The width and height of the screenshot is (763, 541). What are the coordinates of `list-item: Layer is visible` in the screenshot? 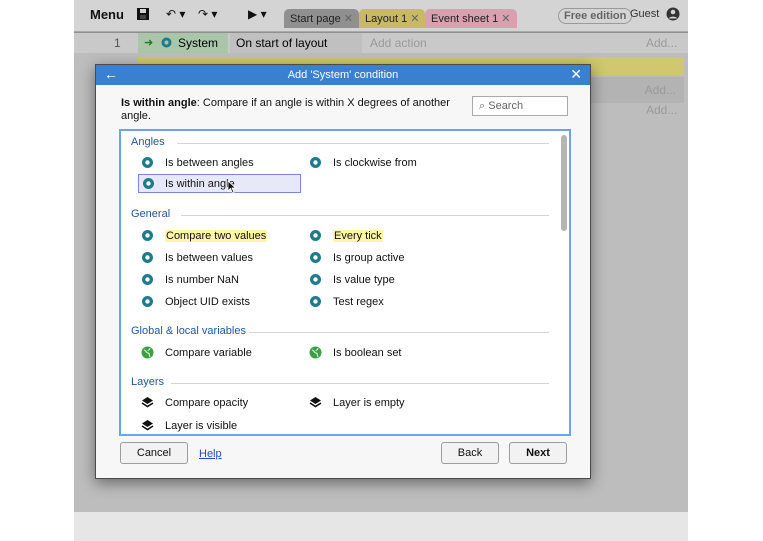 It's located at (221, 425).